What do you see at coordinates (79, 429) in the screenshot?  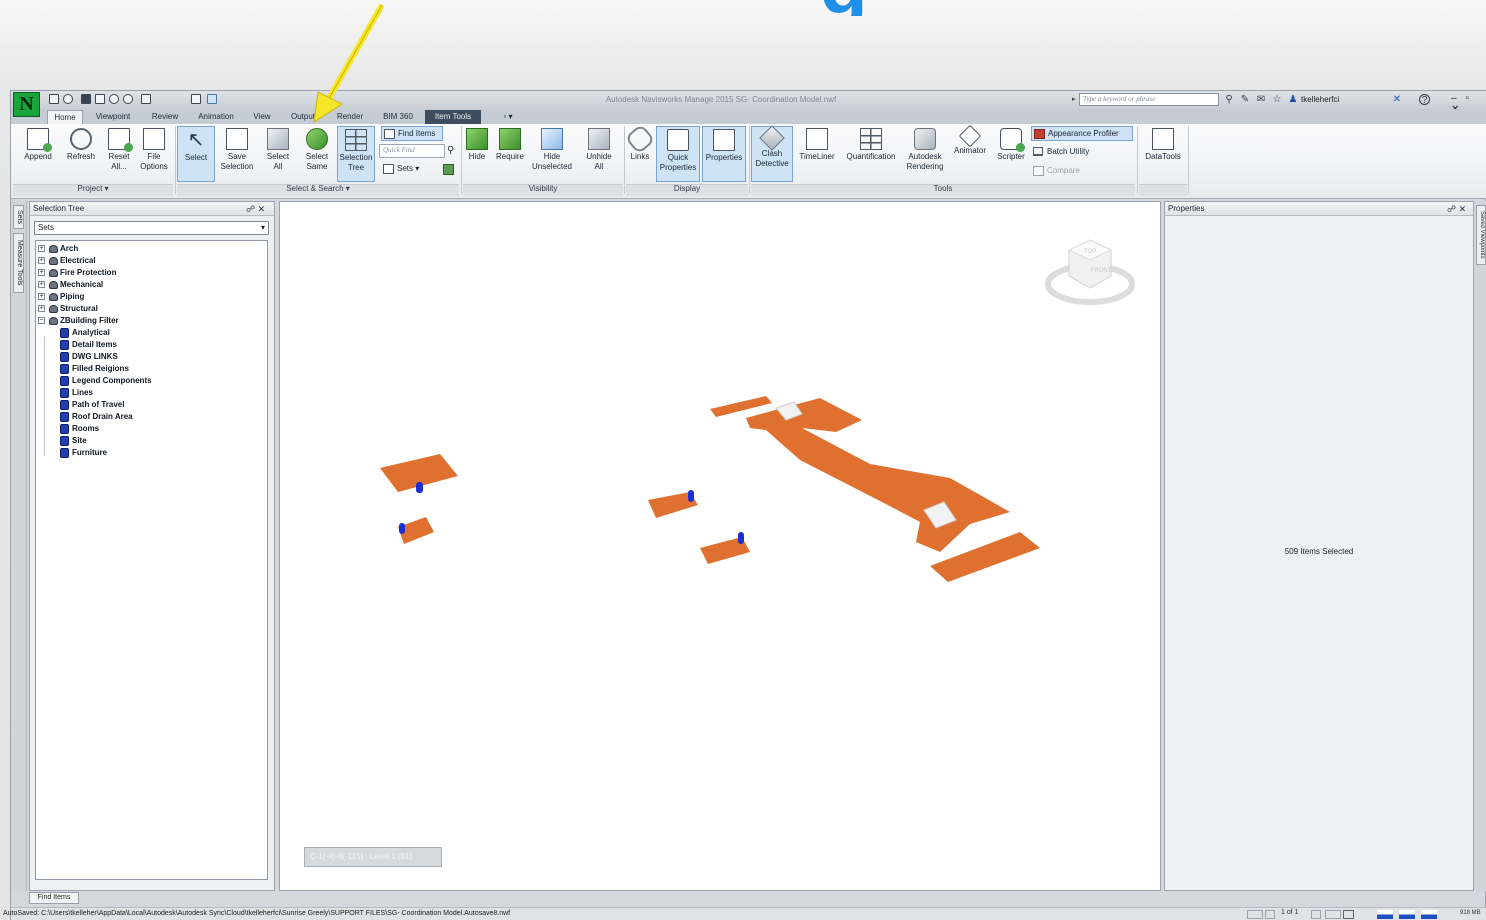 I see `tree-child-row: Rooms` at bounding box center [79, 429].